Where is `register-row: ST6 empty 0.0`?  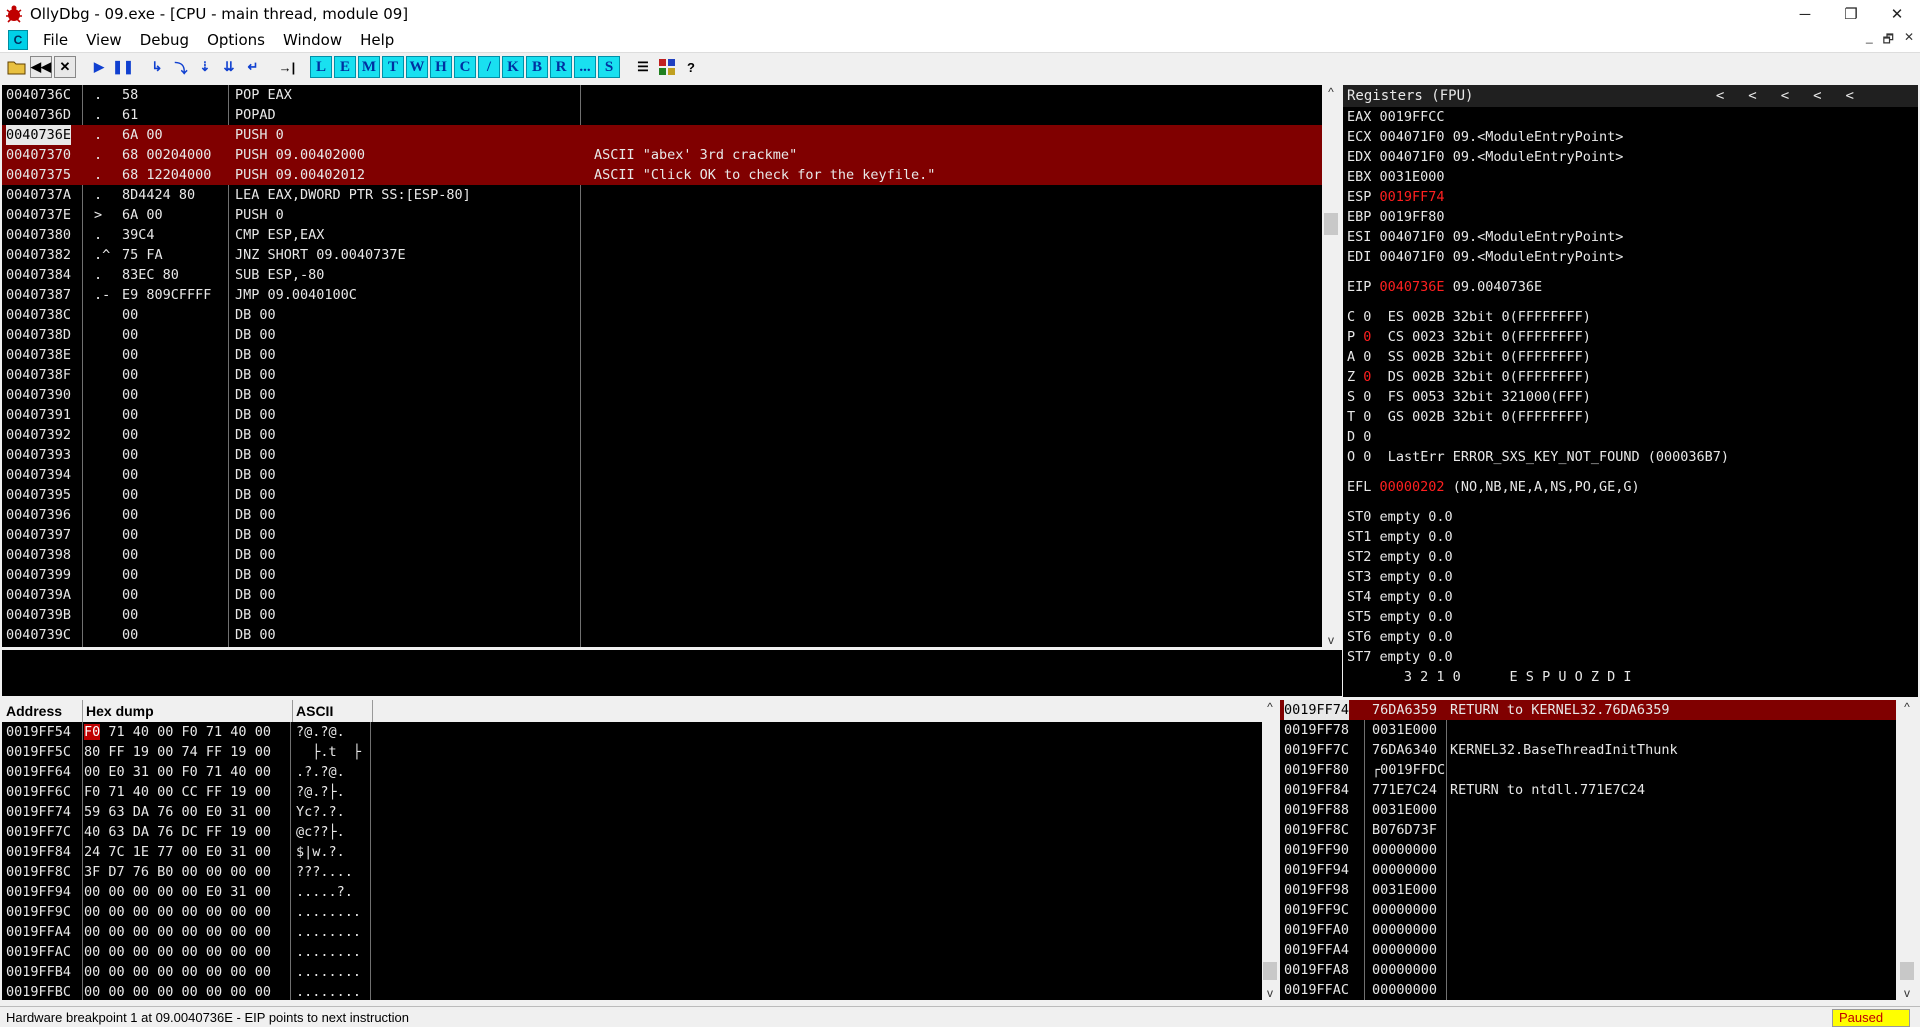
register-row: ST6 empty 0.0 is located at coordinates (1632, 637).